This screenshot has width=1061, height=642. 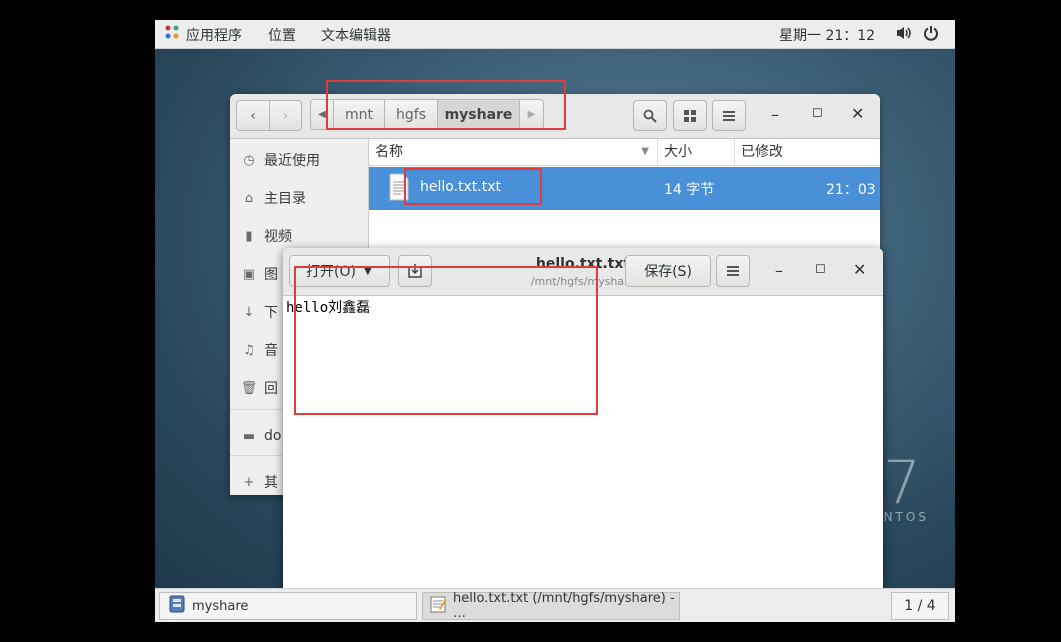 What do you see at coordinates (645, 151) in the screenshot?
I see `sort-down-icon: ▼` at bounding box center [645, 151].